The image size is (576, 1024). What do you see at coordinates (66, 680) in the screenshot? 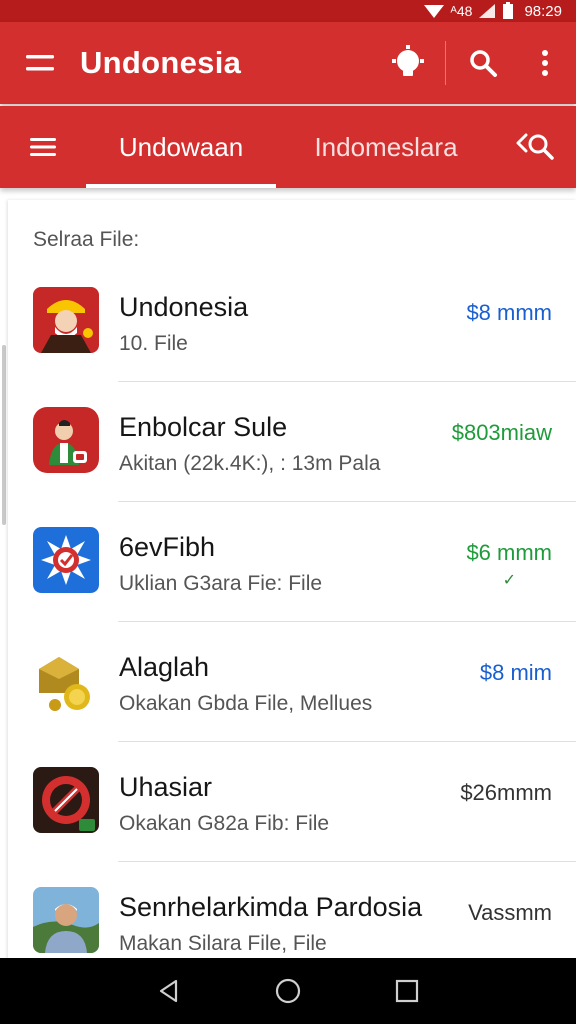
I see `coin-box-icon` at bounding box center [66, 680].